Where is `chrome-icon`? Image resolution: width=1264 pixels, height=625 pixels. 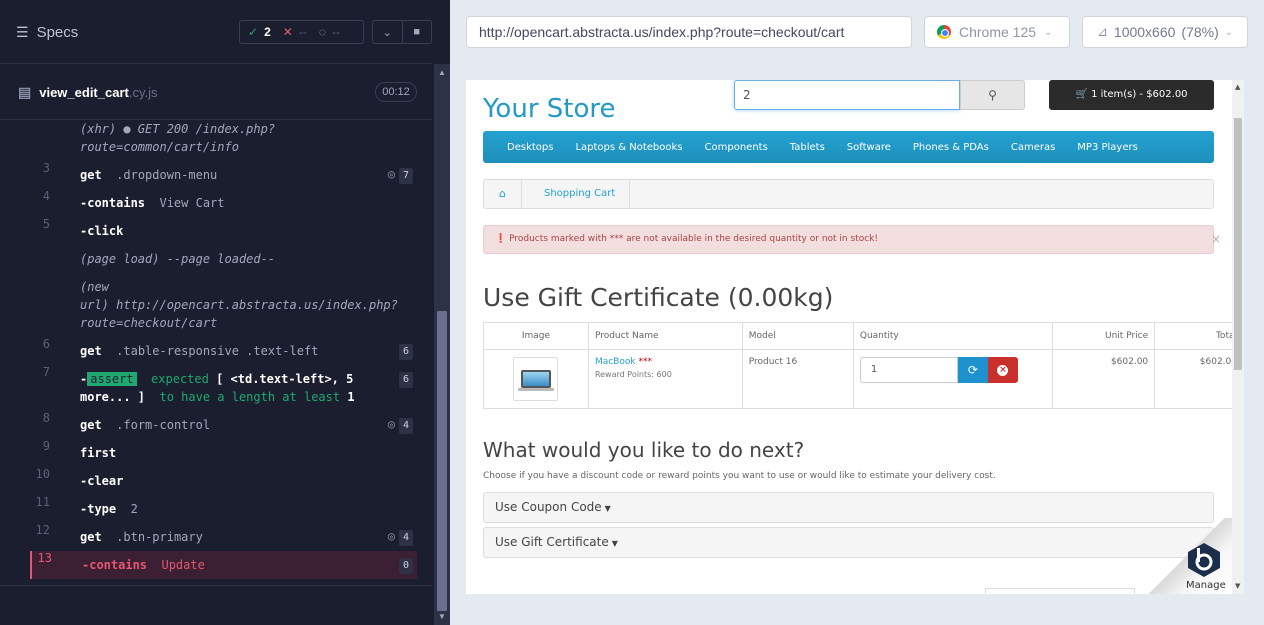
chrome-icon is located at coordinates (944, 32).